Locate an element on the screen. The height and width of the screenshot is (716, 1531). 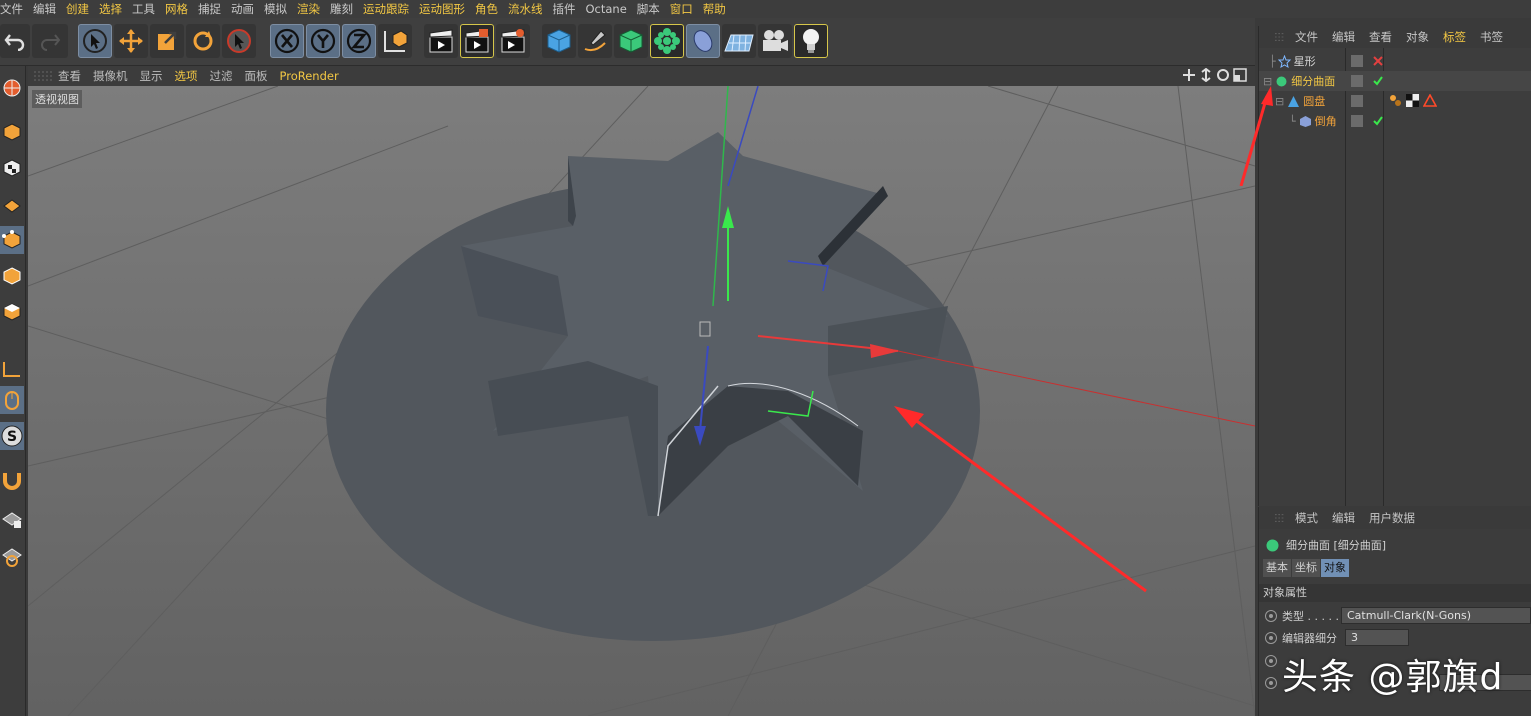
z-axis-lock-button is located at coordinates (359, 41).